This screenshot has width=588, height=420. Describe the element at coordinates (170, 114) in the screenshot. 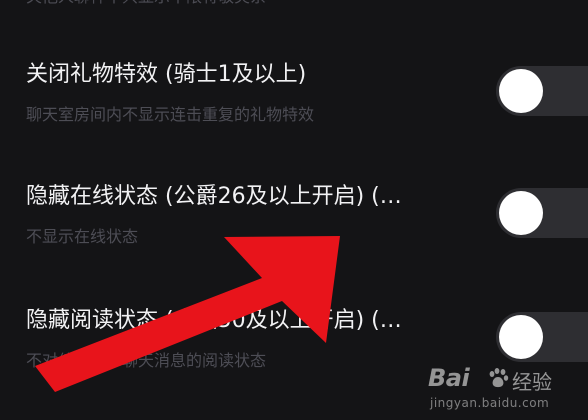

I see `setting-description: 聊天室房间内不显示连击重复的礼物特效` at that location.